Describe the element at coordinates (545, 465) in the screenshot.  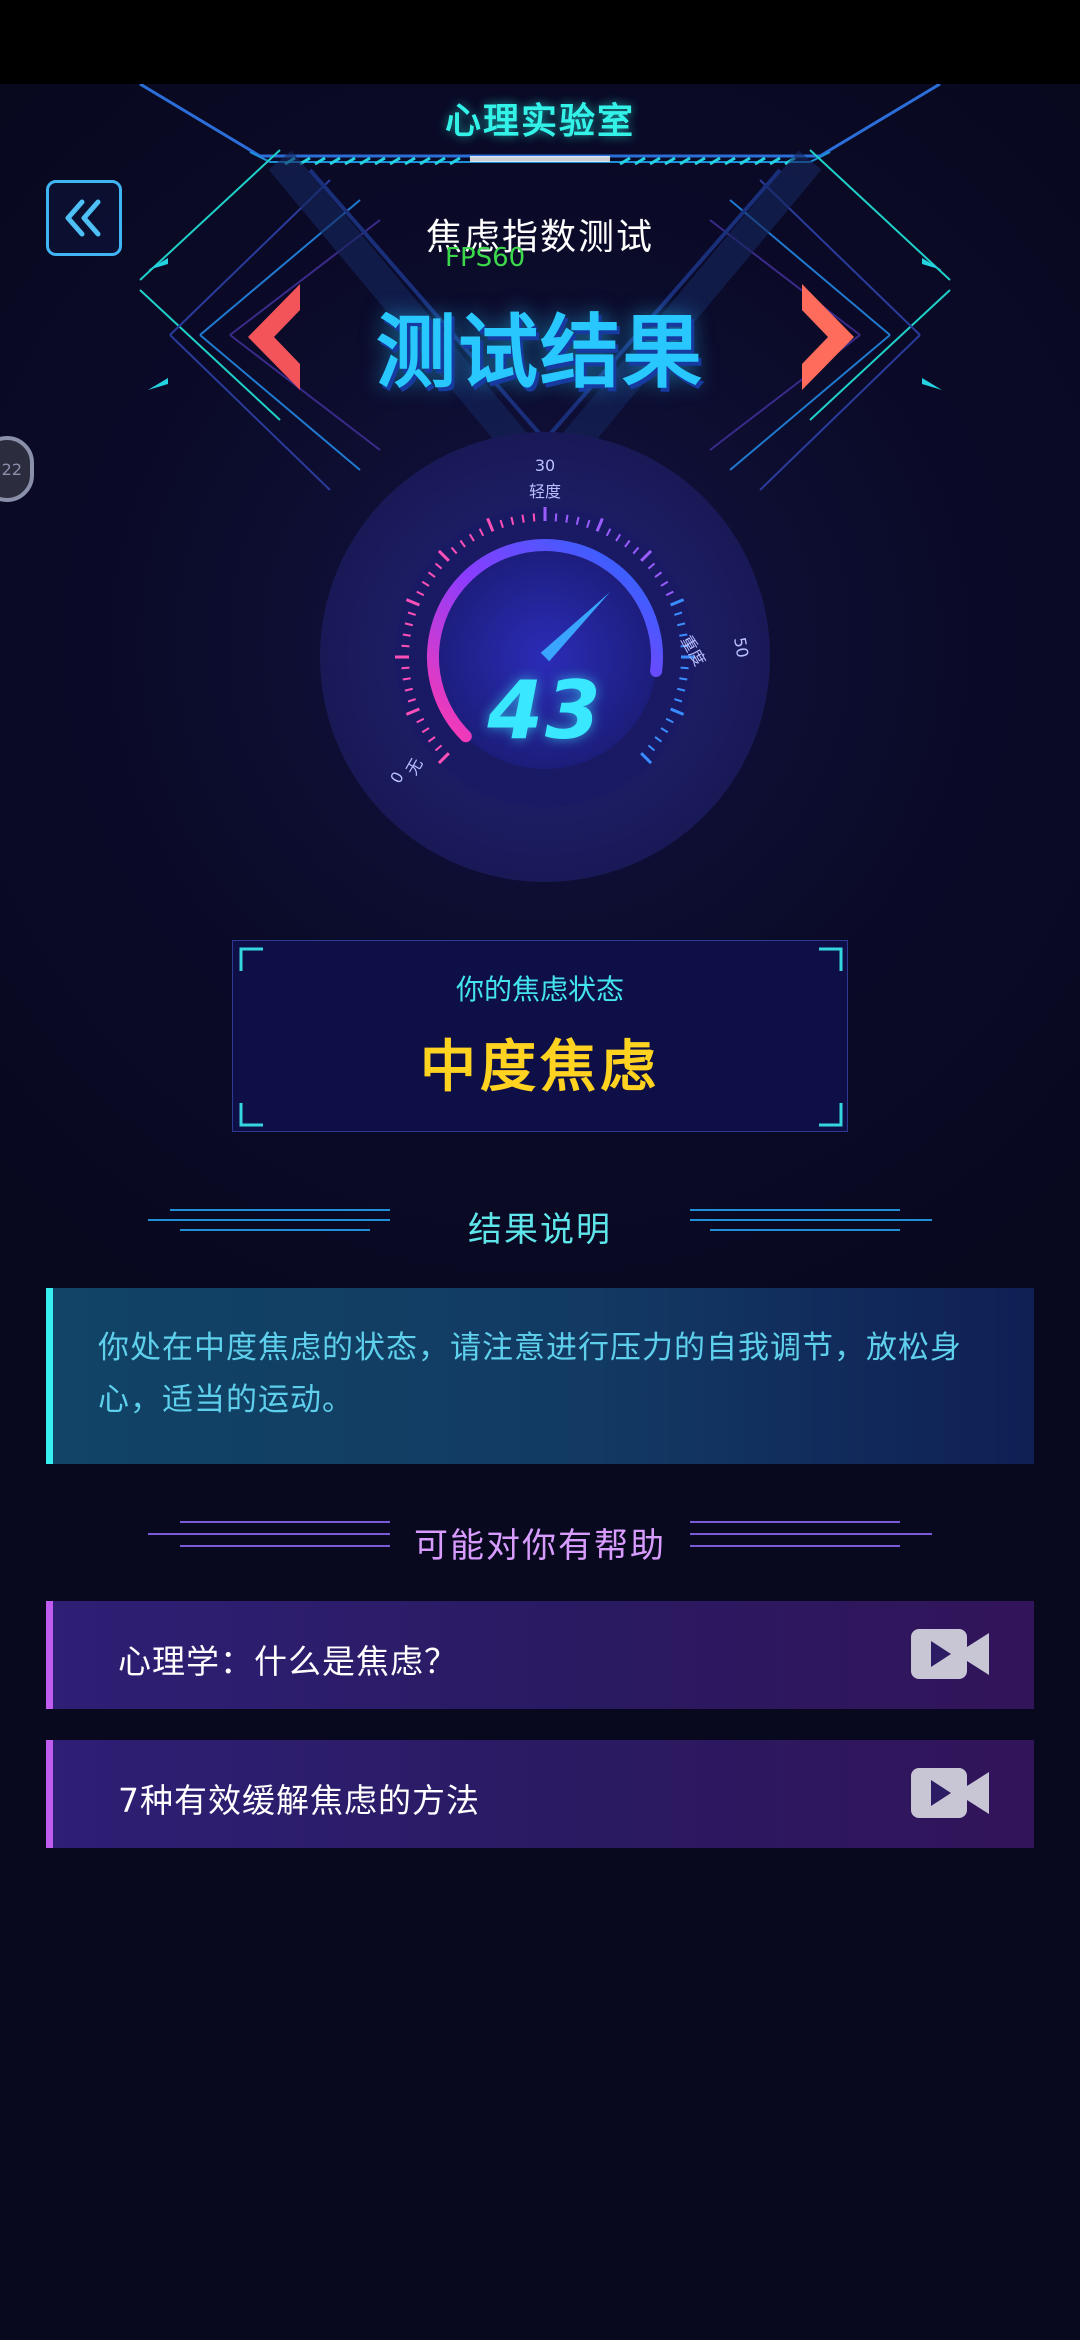
I see `gauge-tick-30: 30` at that location.